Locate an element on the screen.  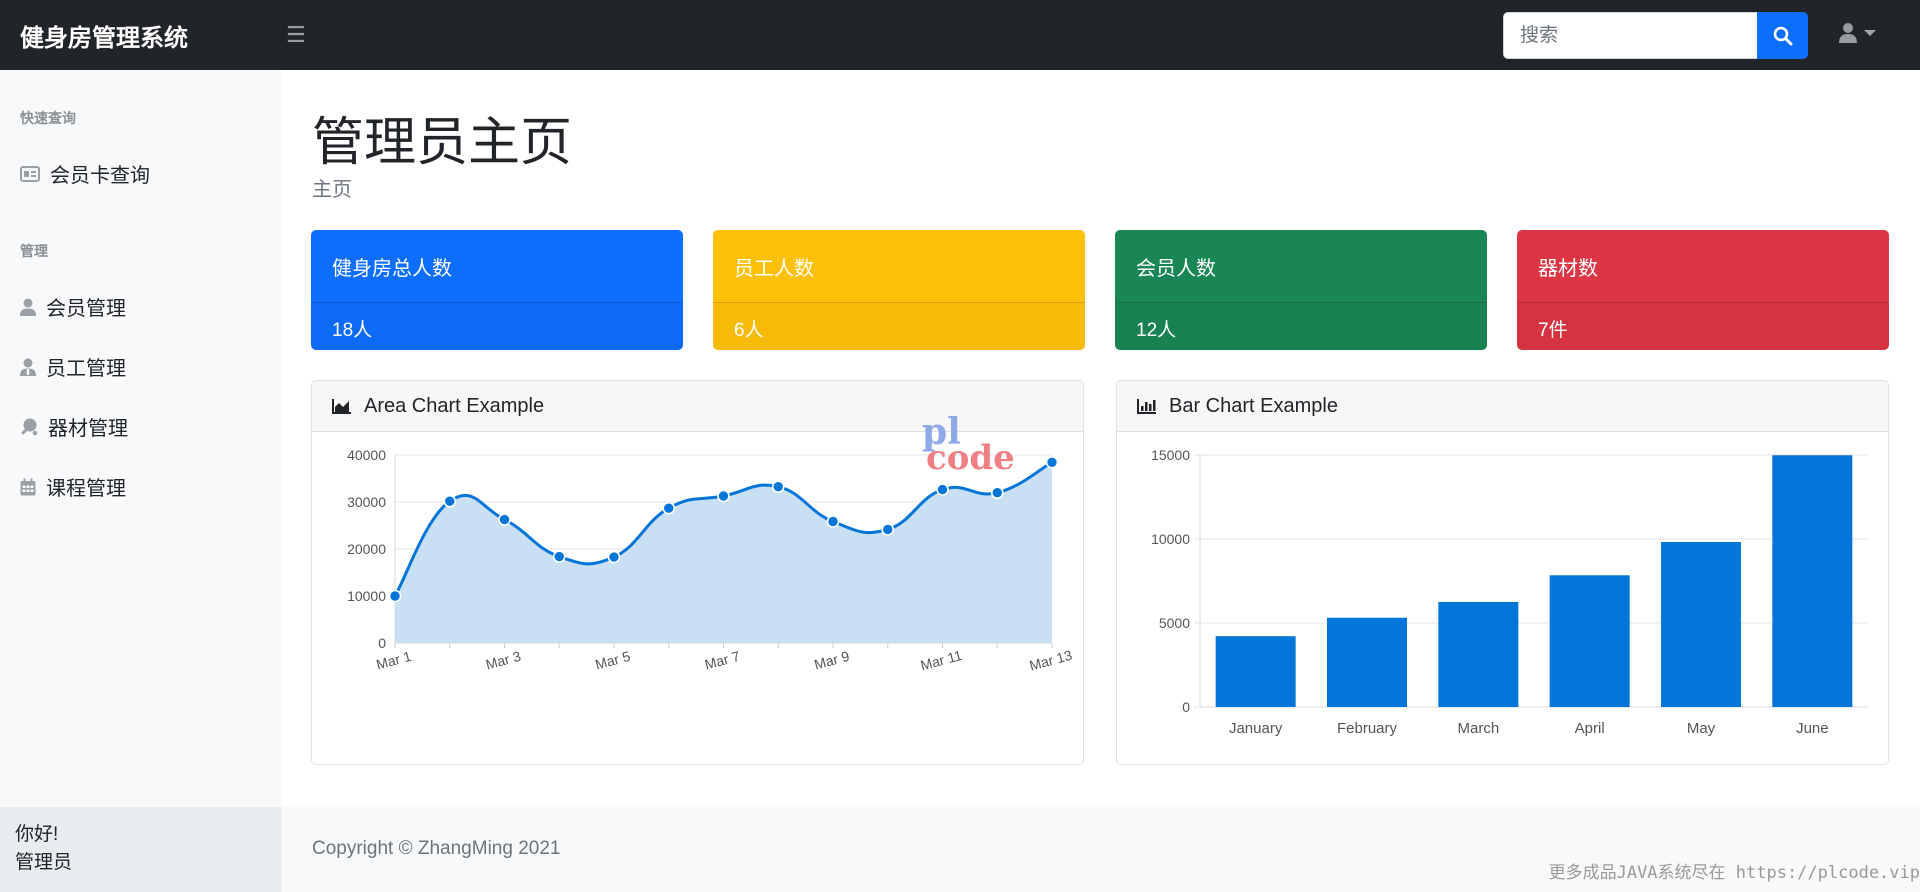
sidebar-item-label: 器材管理 is located at coordinates (88, 429).